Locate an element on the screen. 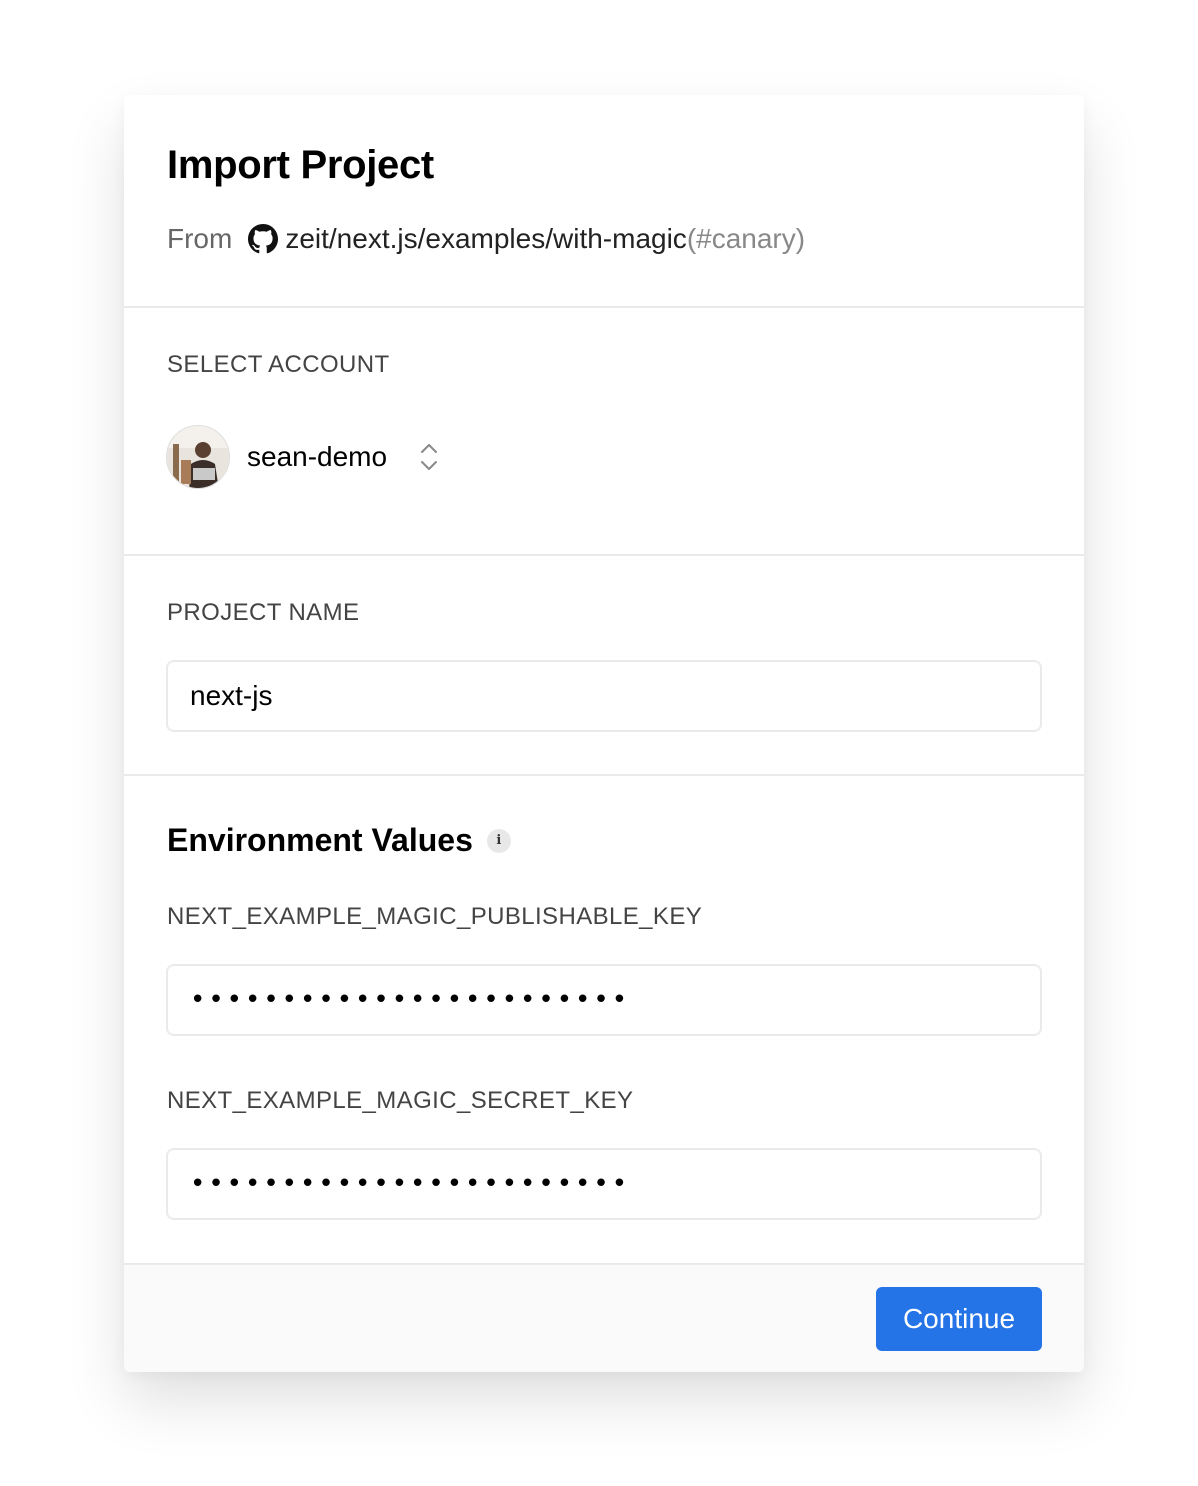 Image resolution: width=1198 pixels, height=1486 pixels. github-icon is located at coordinates (263, 239).